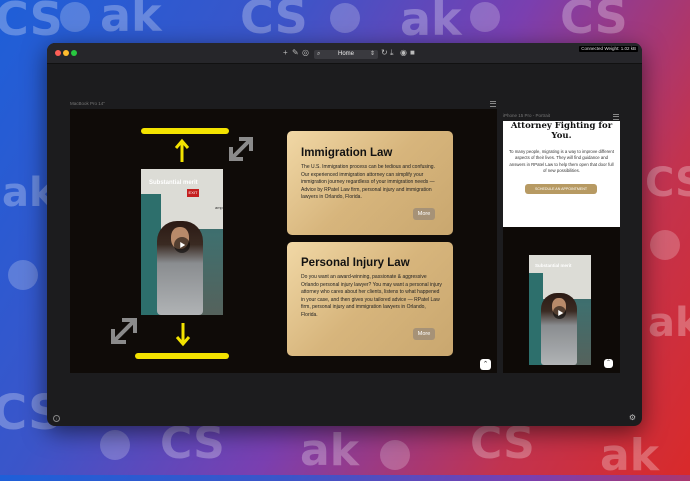 The height and width of the screenshot is (481, 690). I want to click on broadcast-icon: ◉, so click(403, 53).